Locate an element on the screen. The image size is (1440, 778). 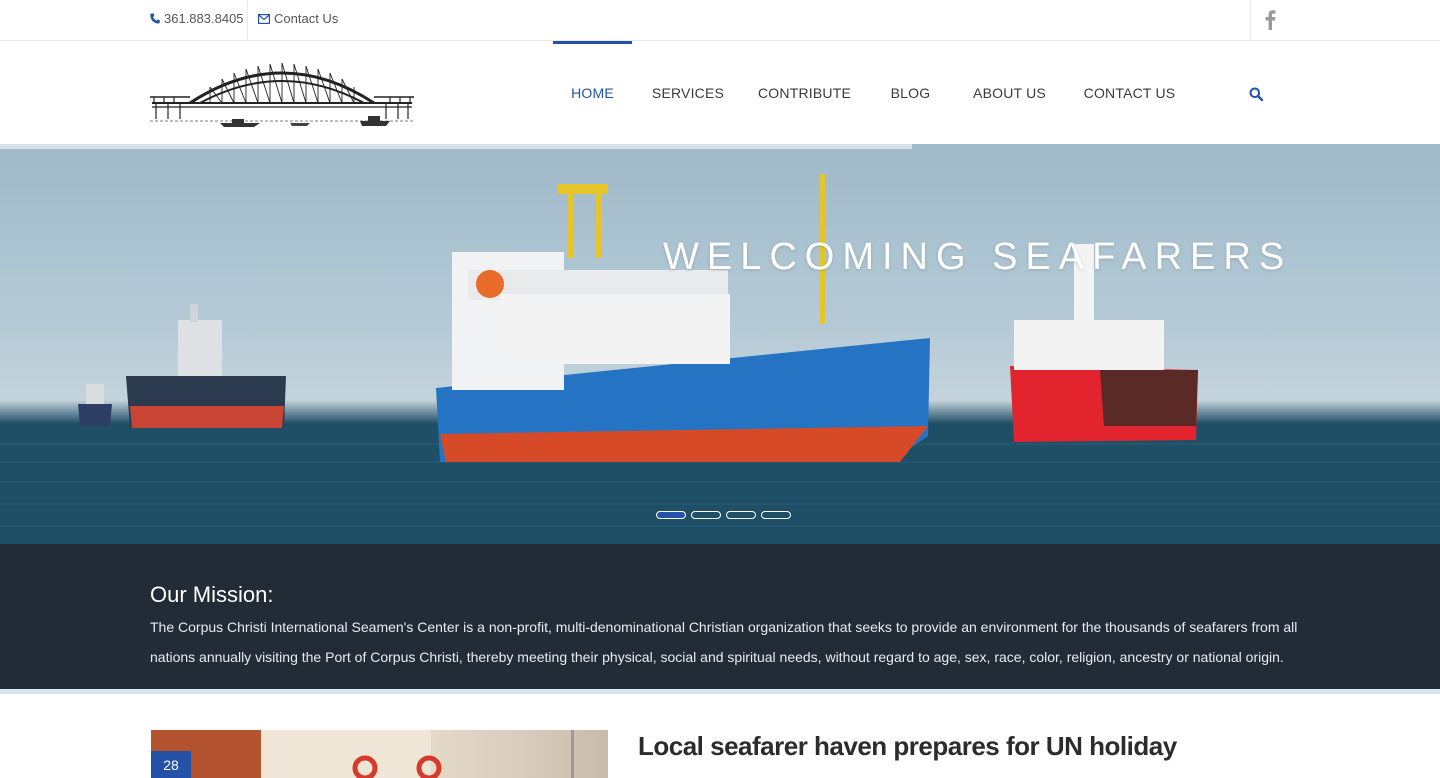
nav-blog-label: BLOG is located at coordinates (910, 92).